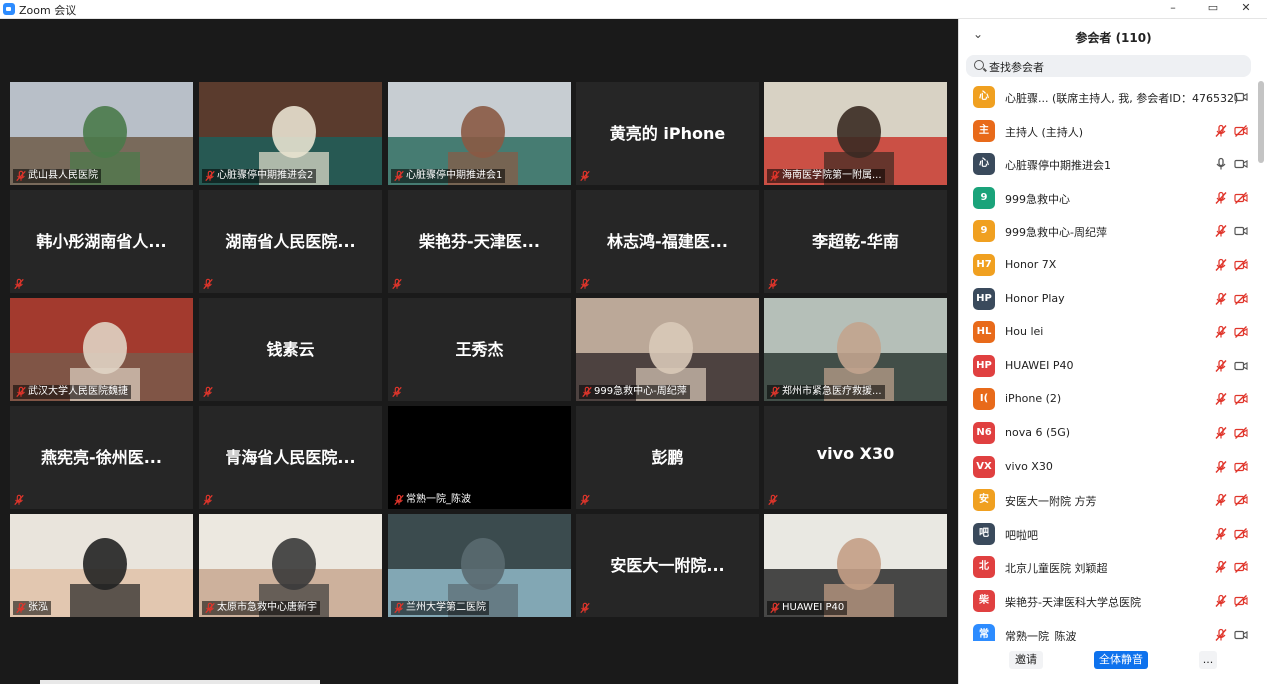 This screenshot has width=1267, height=684. I want to click on participant-row: HL Hou lei, so click(1106, 332).